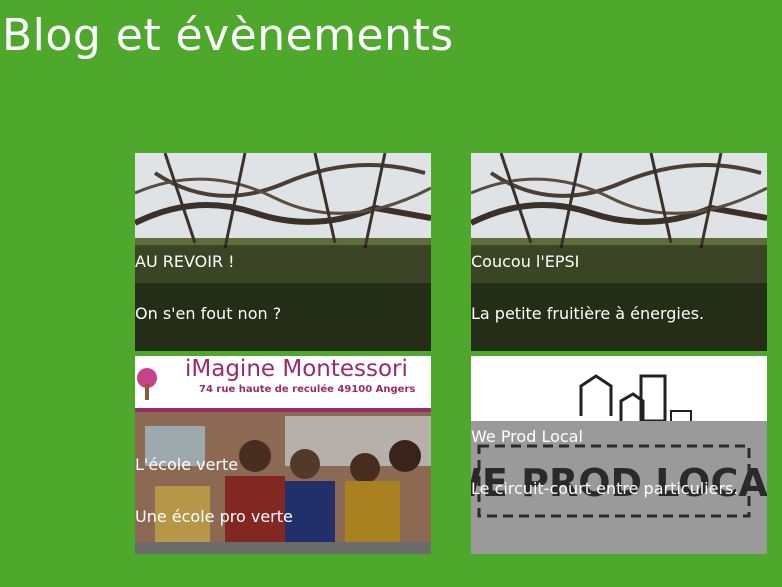 This screenshot has width=782, height=587. What do you see at coordinates (214, 516) in the screenshot?
I see `card-subtitle: Une école pro verte` at bounding box center [214, 516].